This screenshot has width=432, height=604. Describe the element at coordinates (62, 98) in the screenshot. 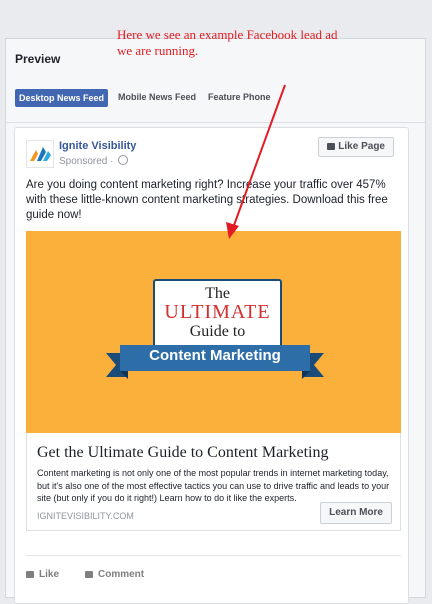

I see `tab-desktop-news-feed: Desktop News Feed` at that location.